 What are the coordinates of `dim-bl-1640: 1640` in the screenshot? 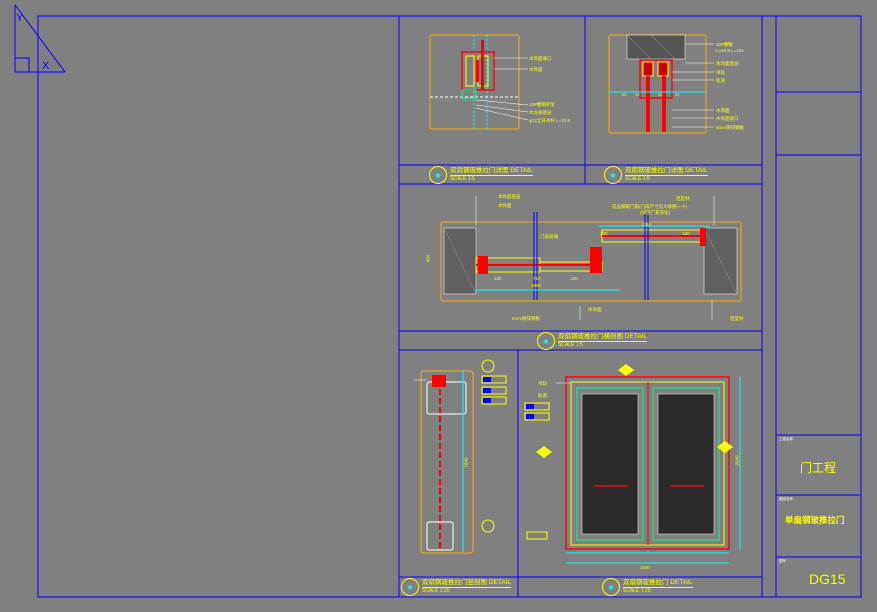 It's located at (466, 462).